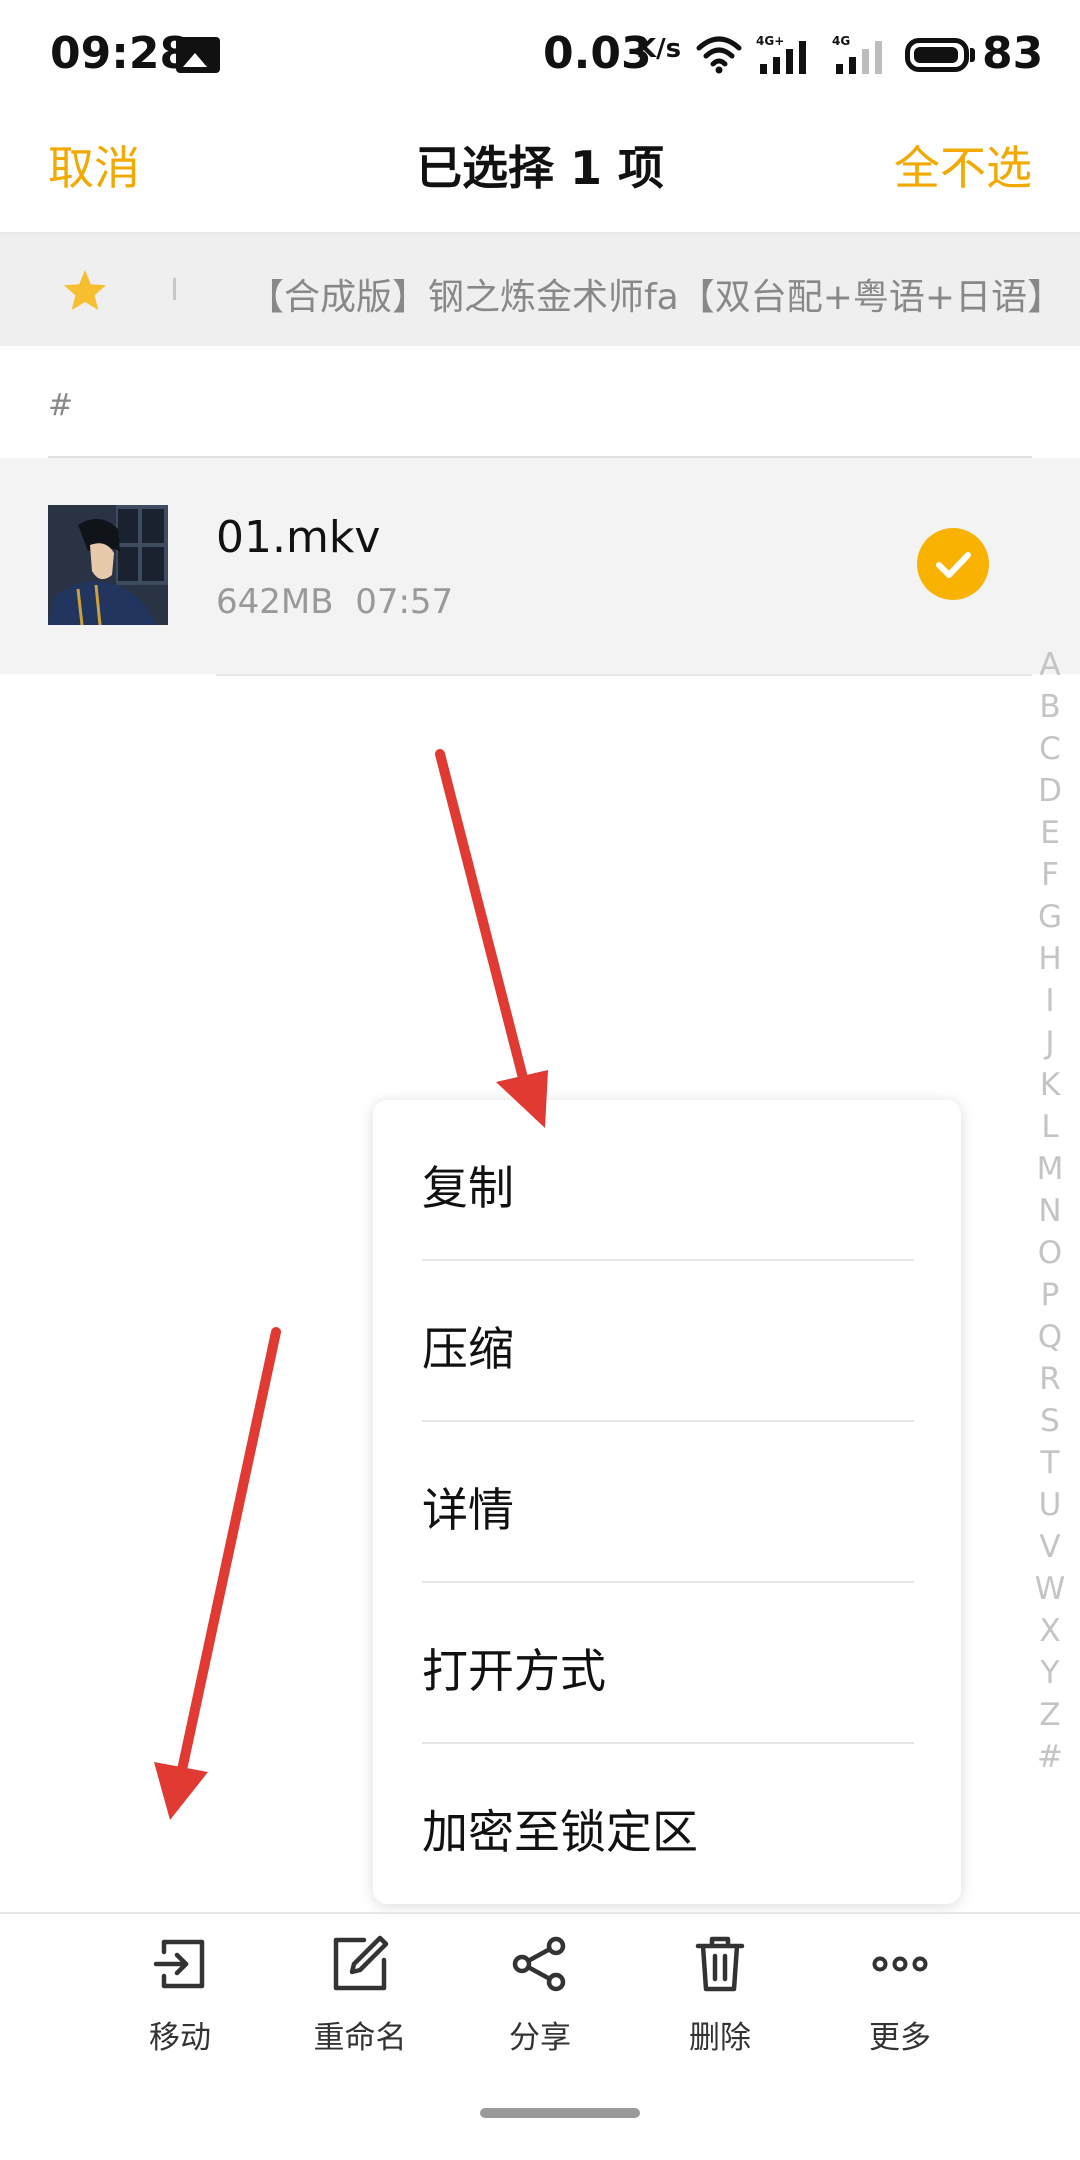 The image size is (1080, 2160). I want to click on cancel-button: 取消, so click(94, 165).